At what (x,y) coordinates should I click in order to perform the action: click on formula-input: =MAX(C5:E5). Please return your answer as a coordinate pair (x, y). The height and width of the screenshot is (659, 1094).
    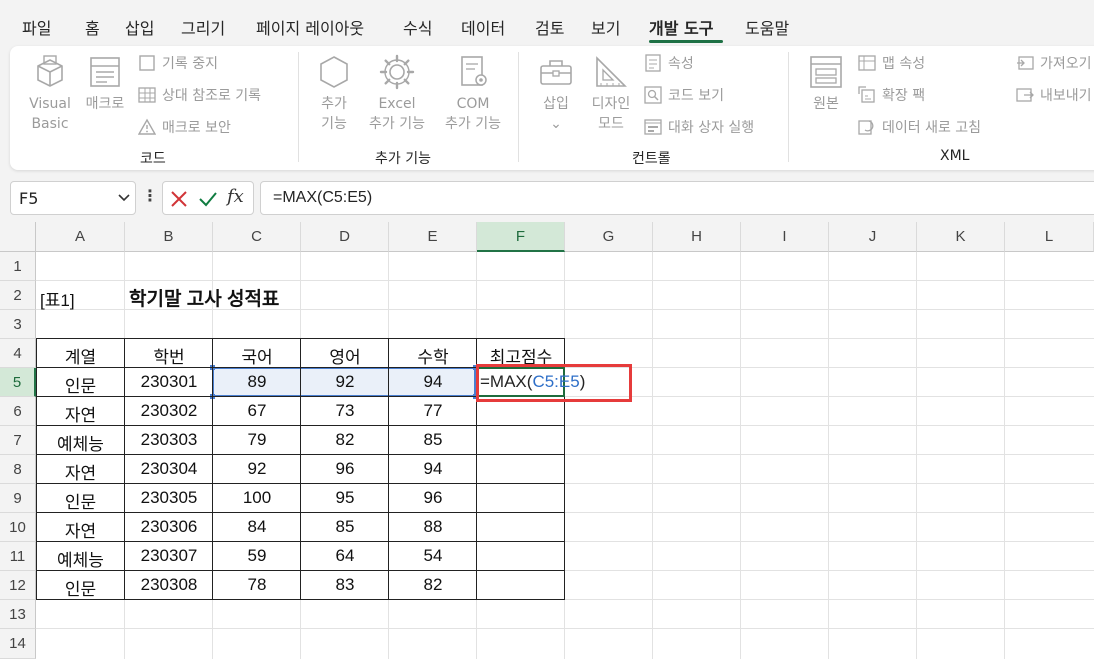
    Looking at the image, I should click on (677, 198).